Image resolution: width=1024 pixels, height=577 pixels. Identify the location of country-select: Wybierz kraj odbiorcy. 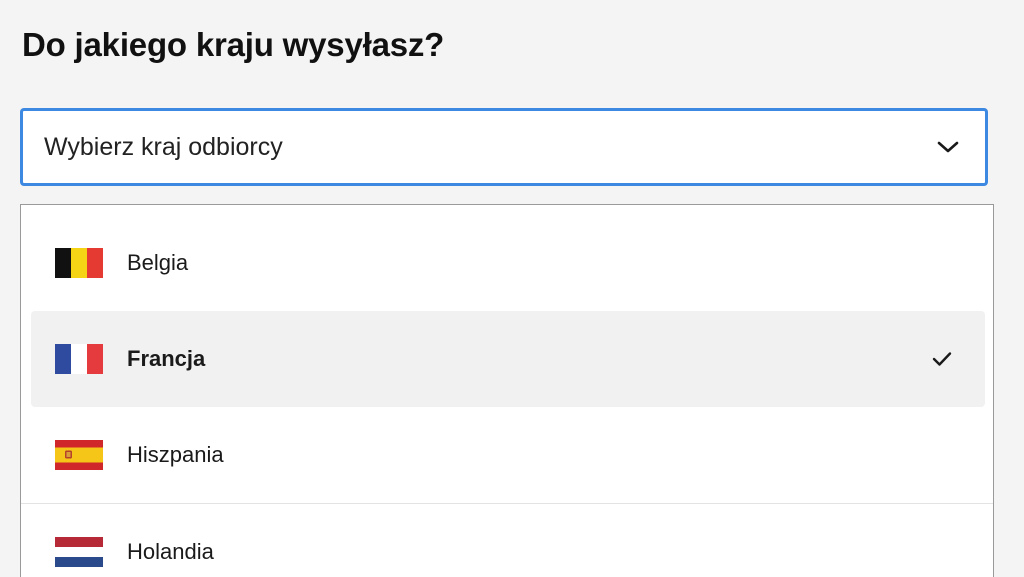
(504, 147).